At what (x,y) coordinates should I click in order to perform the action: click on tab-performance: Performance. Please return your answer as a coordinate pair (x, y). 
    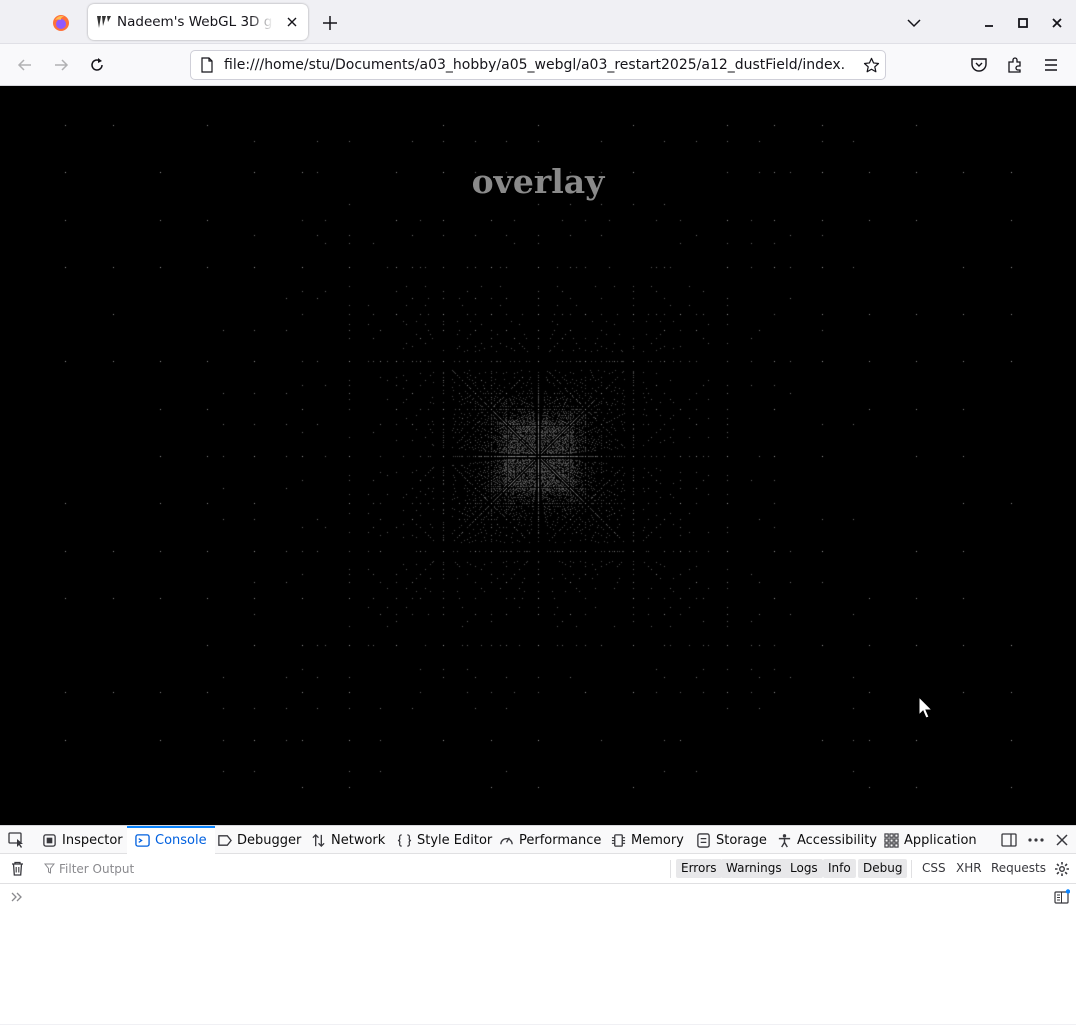
    Looking at the image, I should click on (550, 840).